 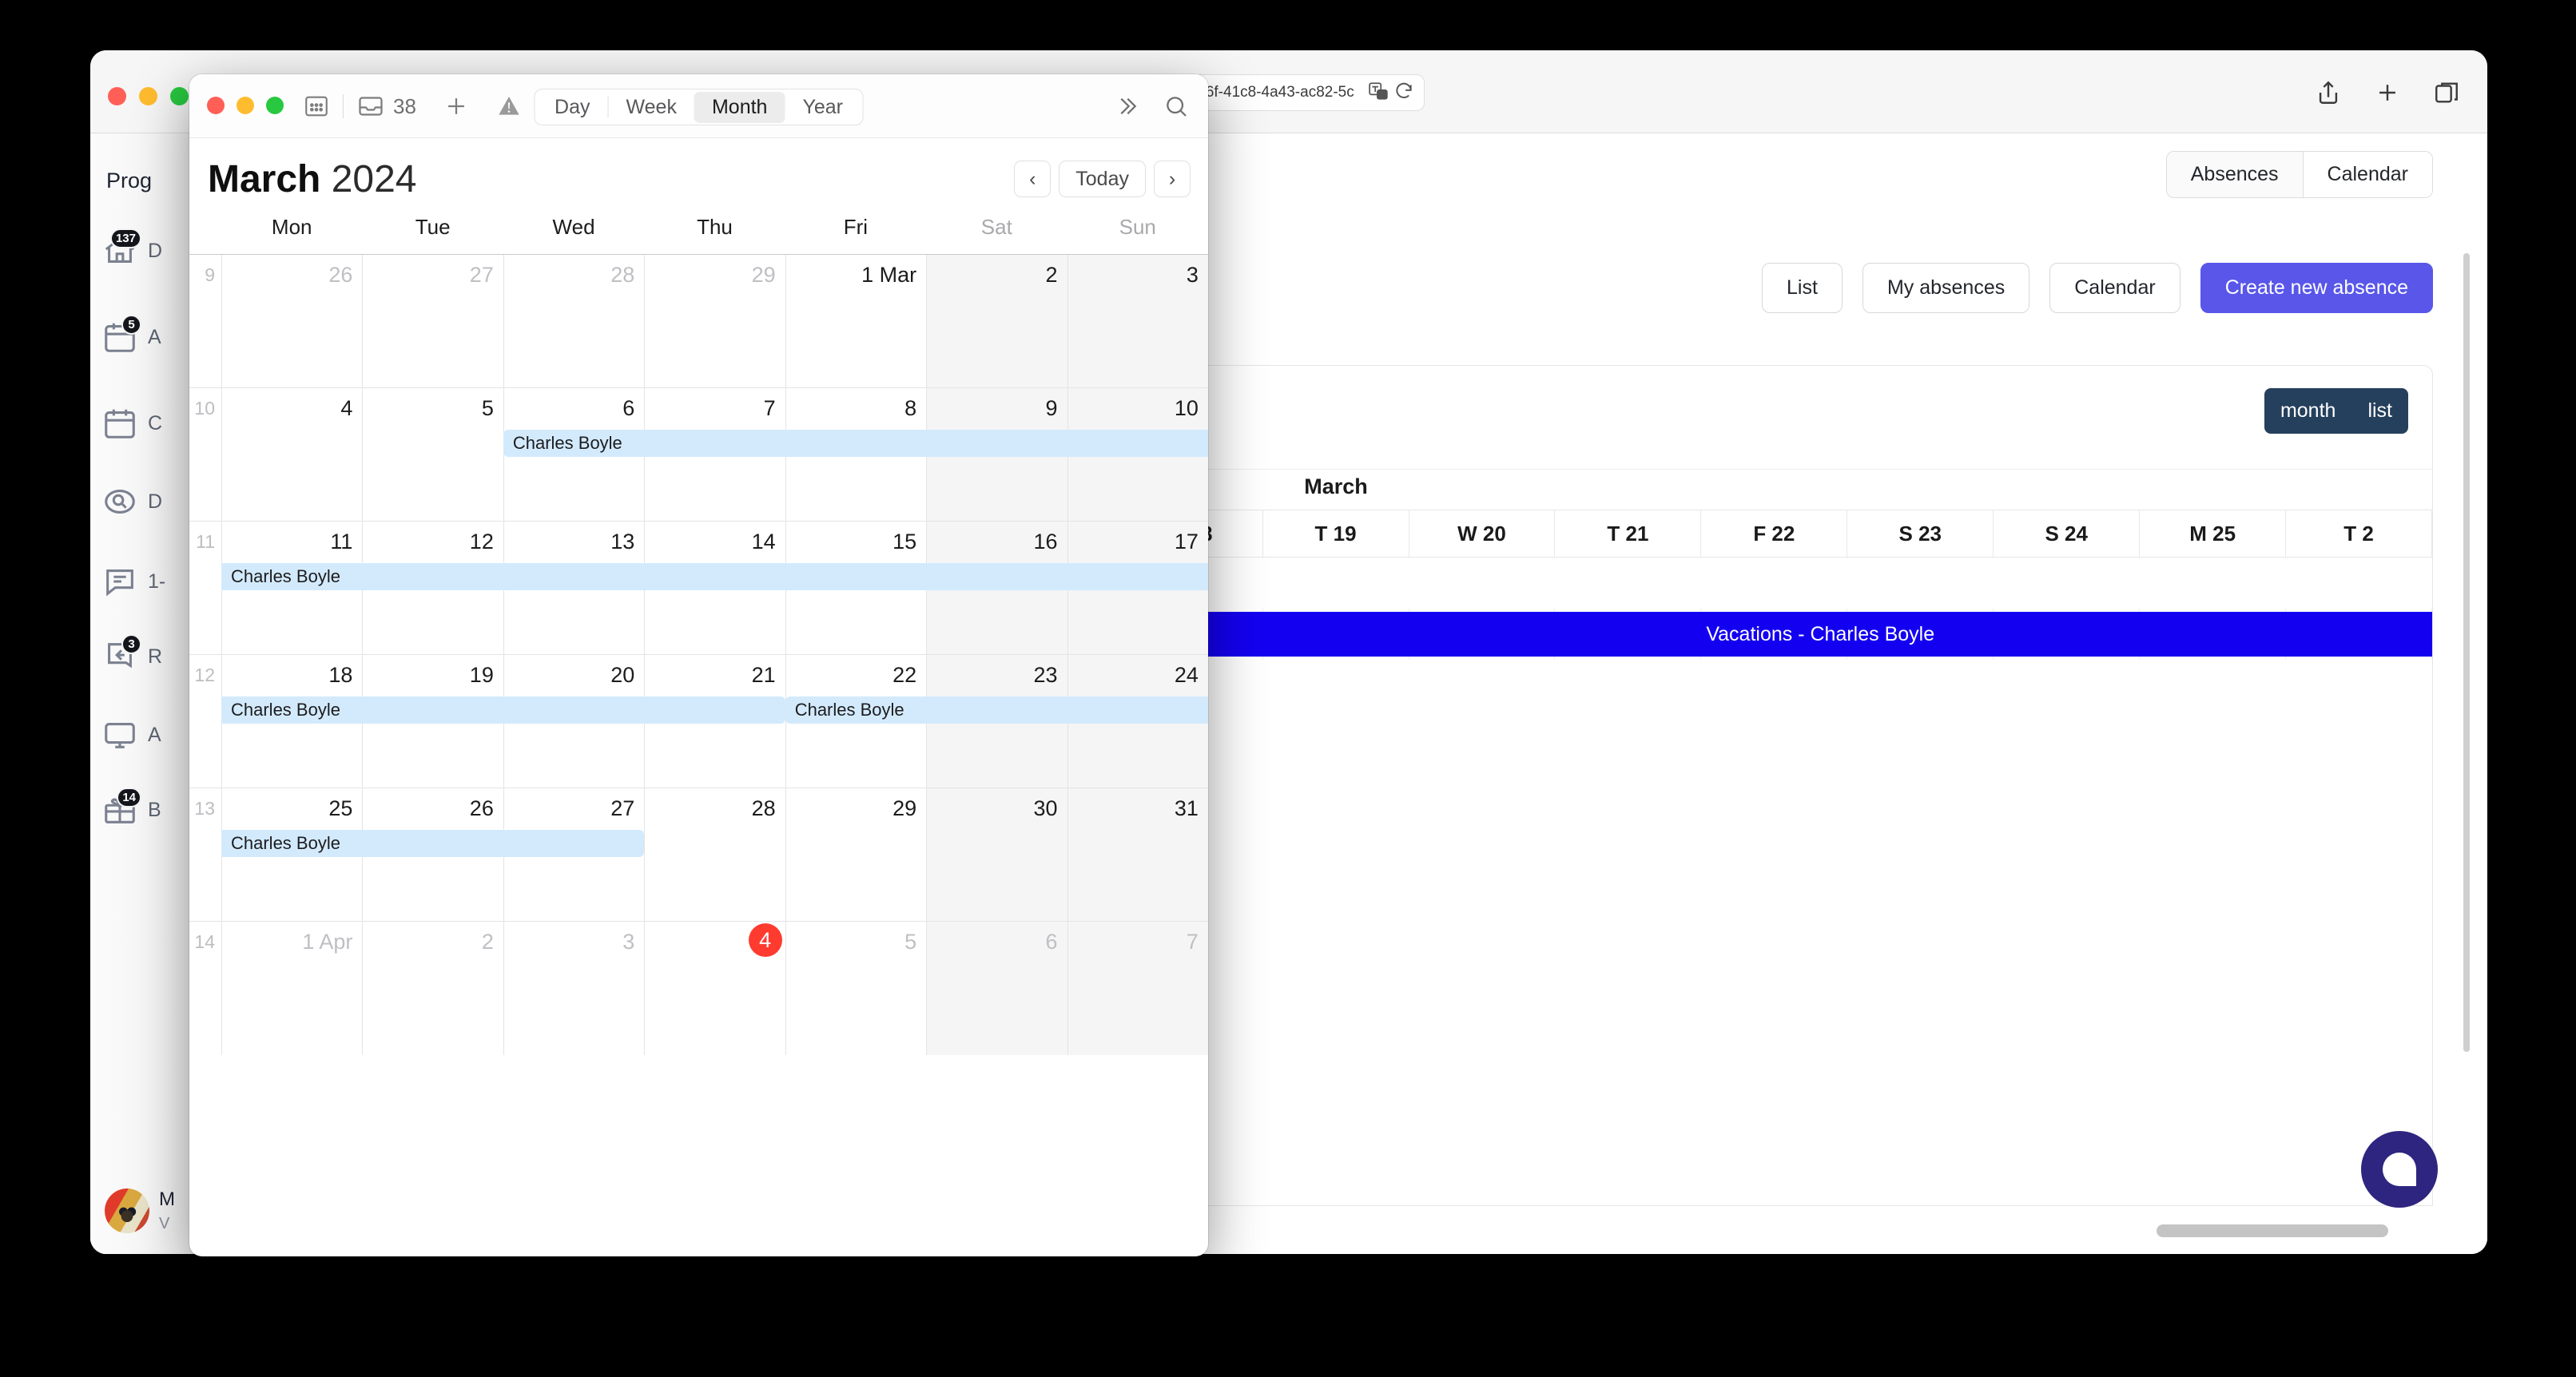 I want to click on chevron-double-right-icon, so click(x=1126, y=108).